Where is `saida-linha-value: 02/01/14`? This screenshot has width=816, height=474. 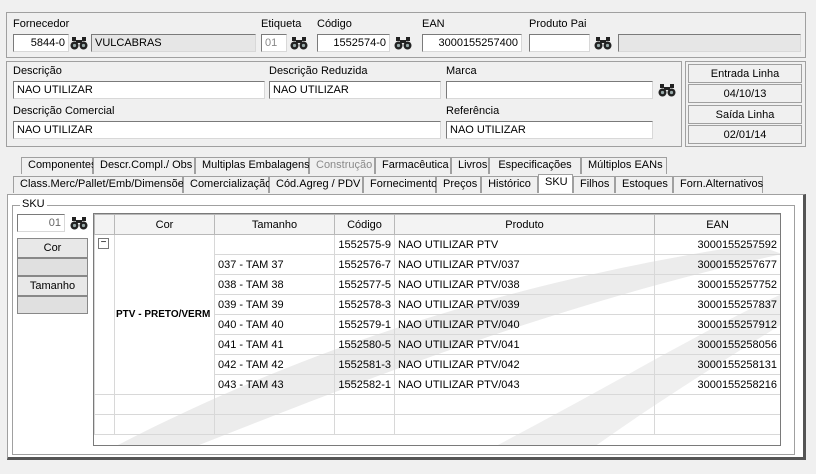
saida-linha-value: 02/01/14 is located at coordinates (745, 134).